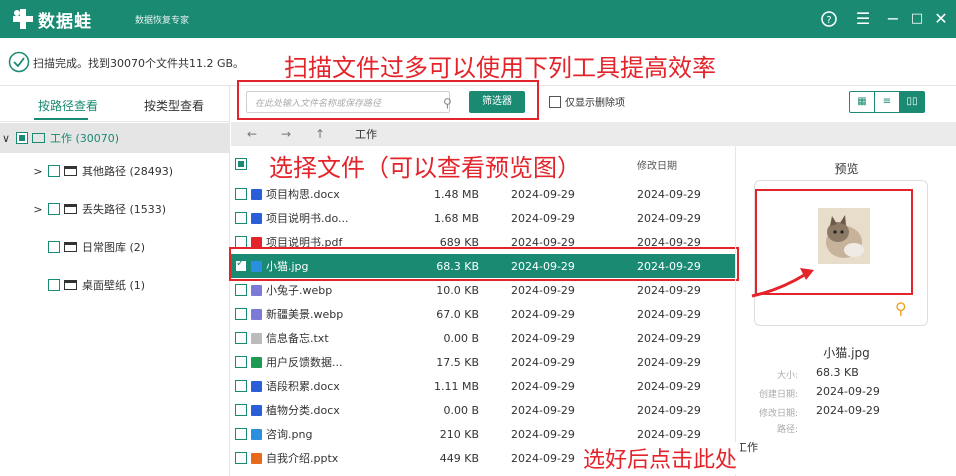 Image resolution: width=956 pixels, height=476 pixels. I want to click on preview-size-label: 大小:, so click(787, 376).